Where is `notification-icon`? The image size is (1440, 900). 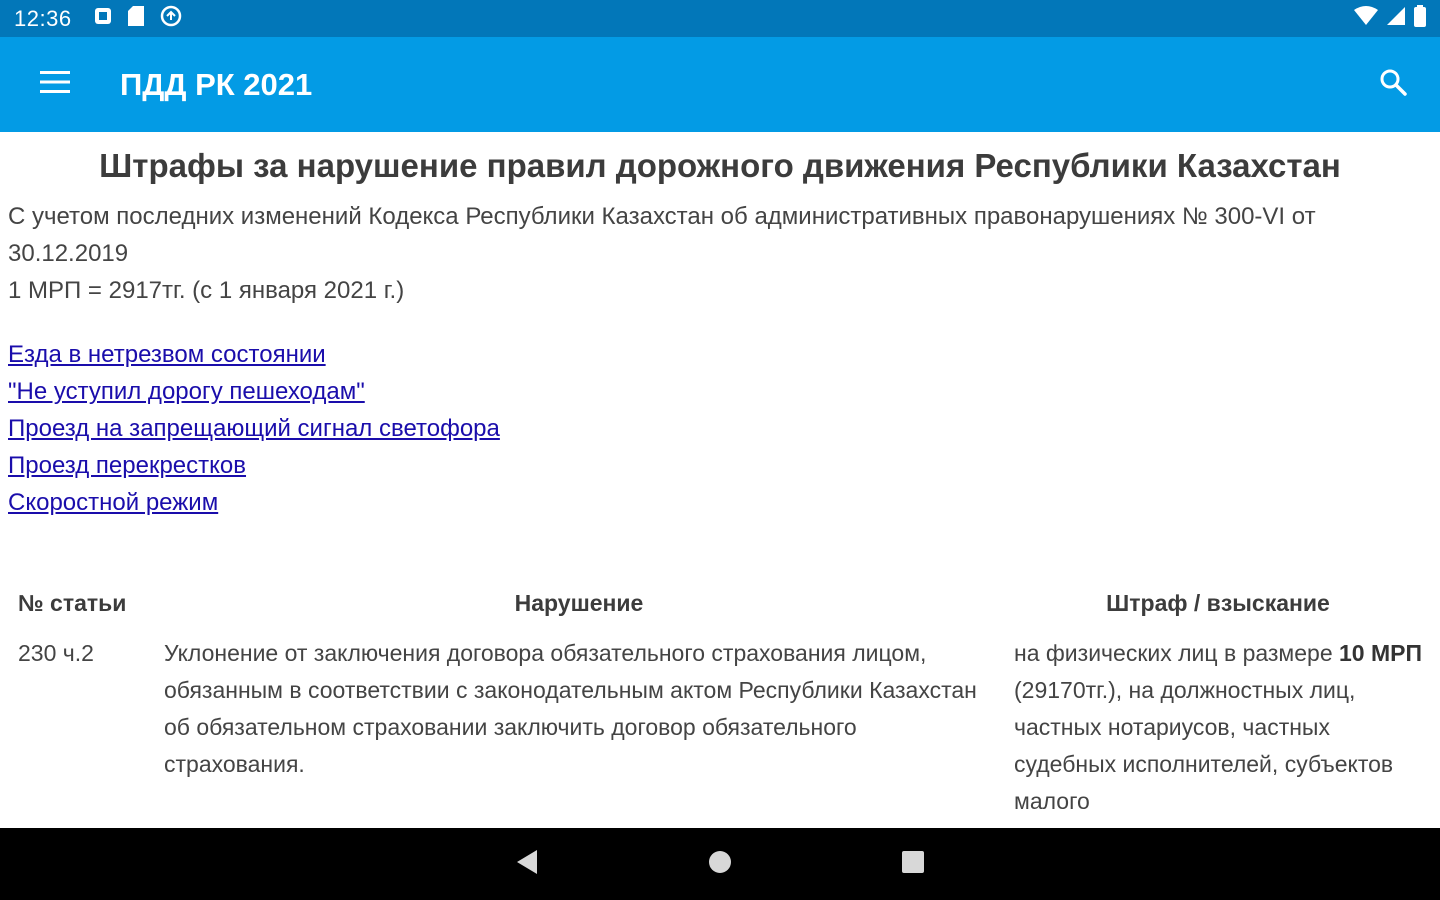 notification-icon is located at coordinates (103, 18).